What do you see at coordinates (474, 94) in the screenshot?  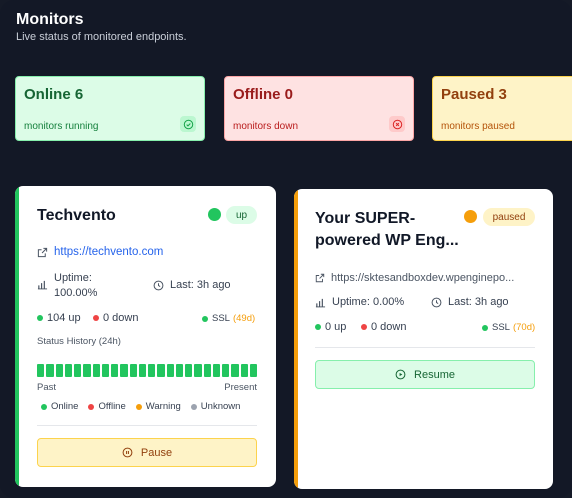 I see `paused-count: Paused 3` at bounding box center [474, 94].